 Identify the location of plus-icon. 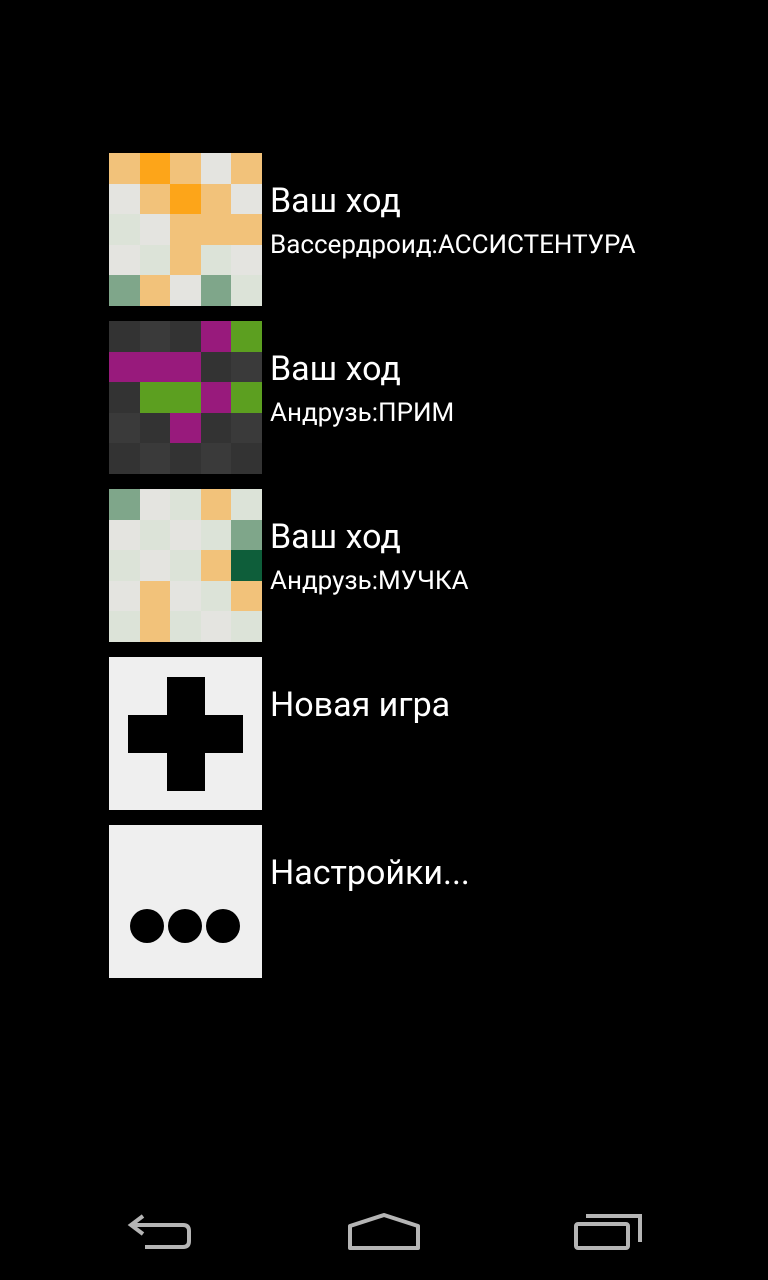
(185, 733).